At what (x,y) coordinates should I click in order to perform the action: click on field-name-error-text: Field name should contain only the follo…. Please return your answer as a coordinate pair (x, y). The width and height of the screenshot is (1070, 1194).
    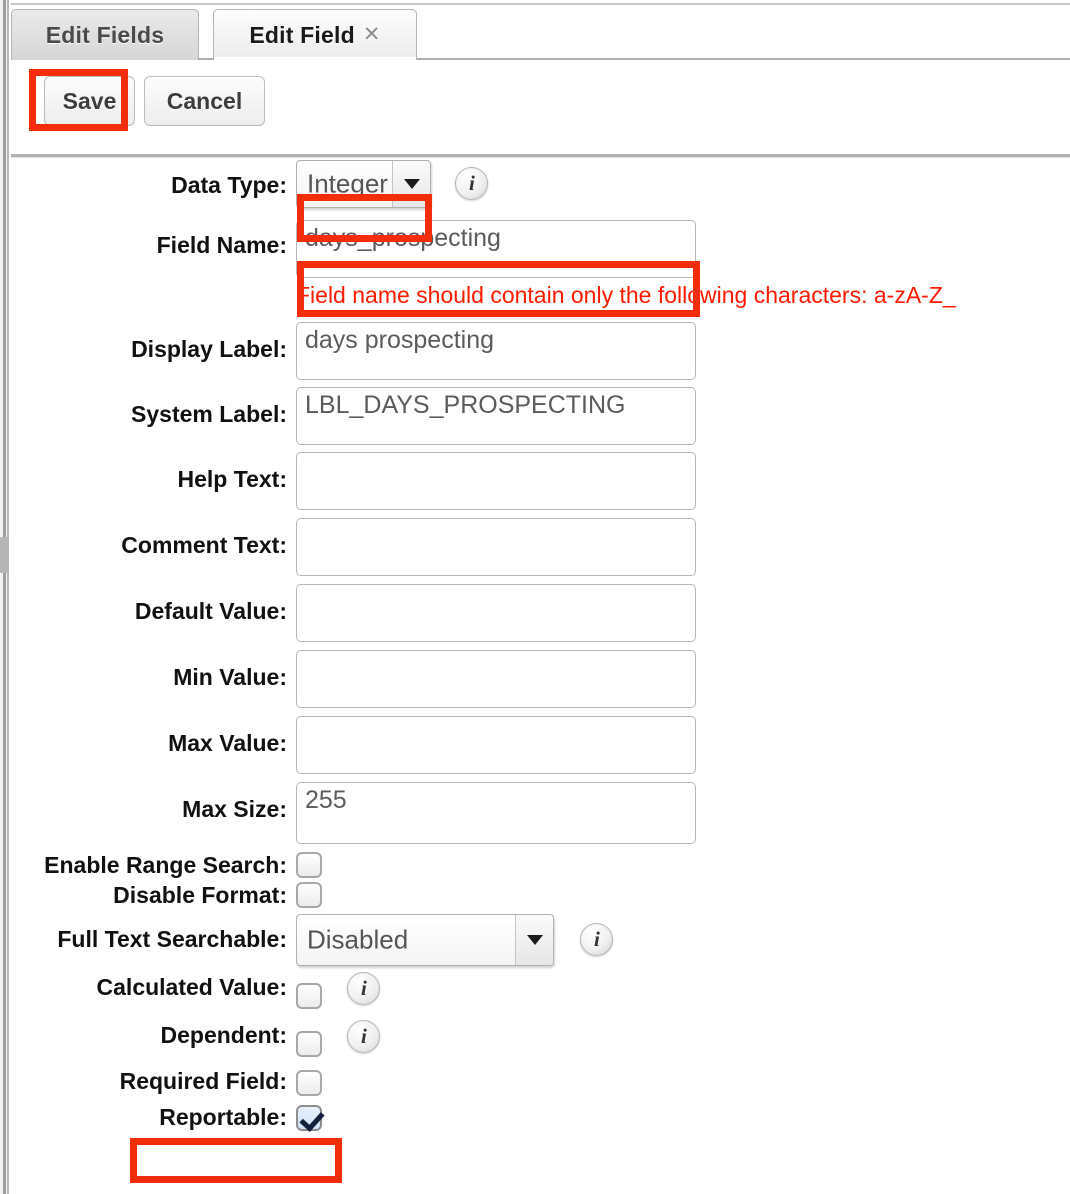
    Looking at the image, I should click on (626, 295).